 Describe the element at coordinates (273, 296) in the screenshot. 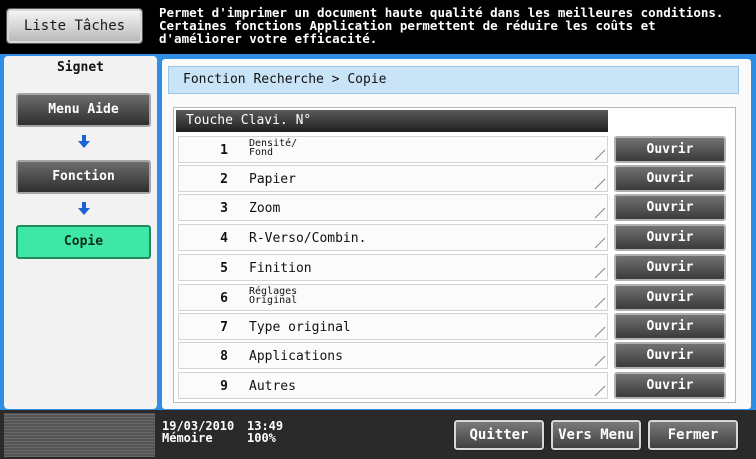

I see `item-label: Réglages Original` at that location.